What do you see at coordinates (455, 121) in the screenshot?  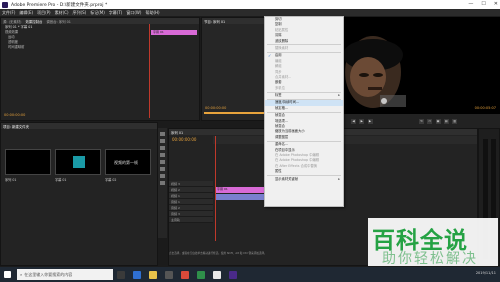 I see `extract-button: ▥` at bounding box center [455, 121].